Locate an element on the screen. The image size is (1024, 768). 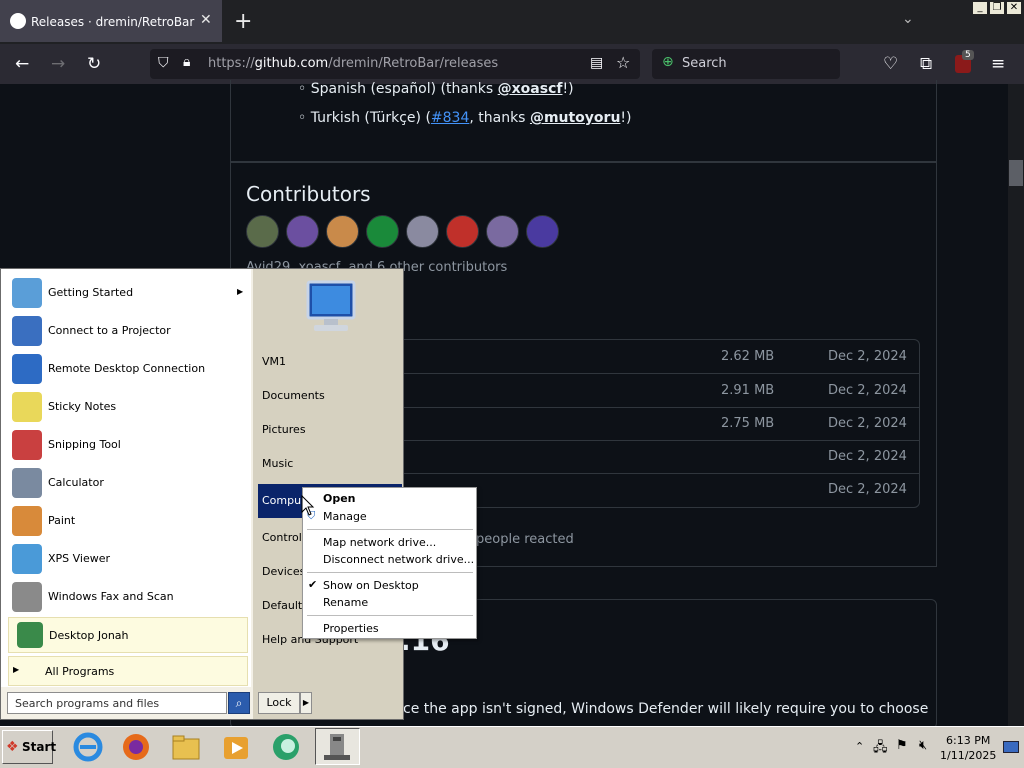
place-control: Control is located at coordinates (282, 537).